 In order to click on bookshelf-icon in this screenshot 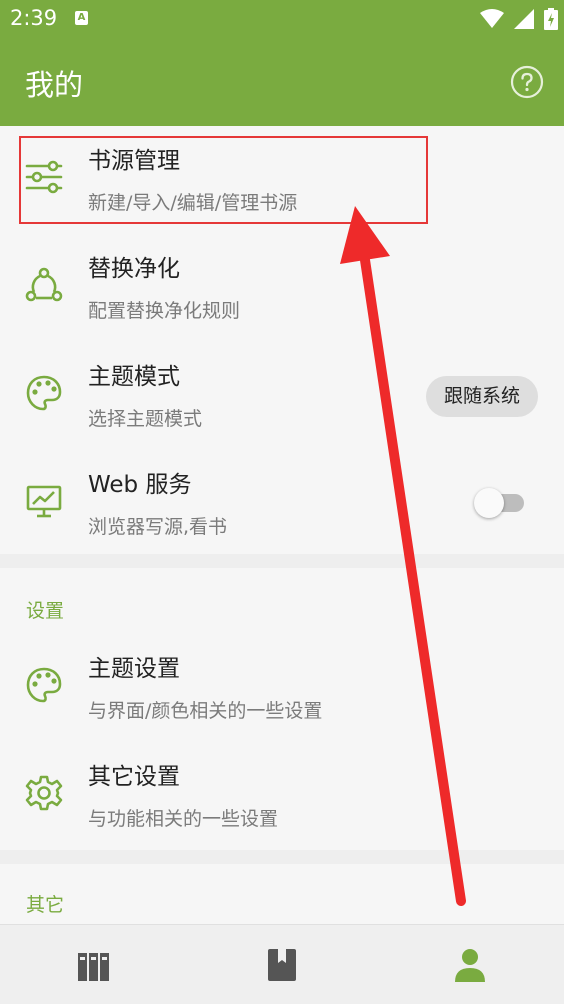, I will do `click(93, 967)`.